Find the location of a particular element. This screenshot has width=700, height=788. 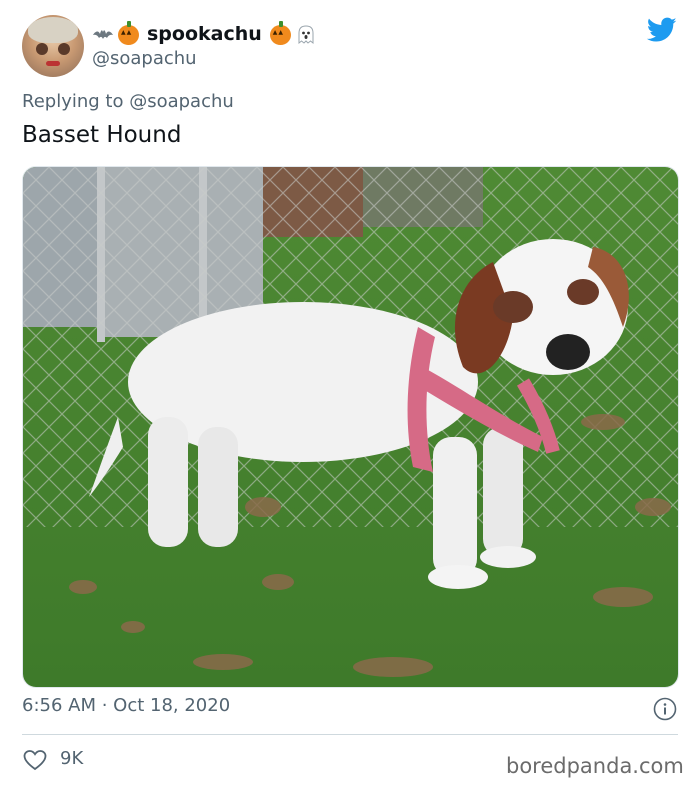

divider is located at coordinates (350, 734).